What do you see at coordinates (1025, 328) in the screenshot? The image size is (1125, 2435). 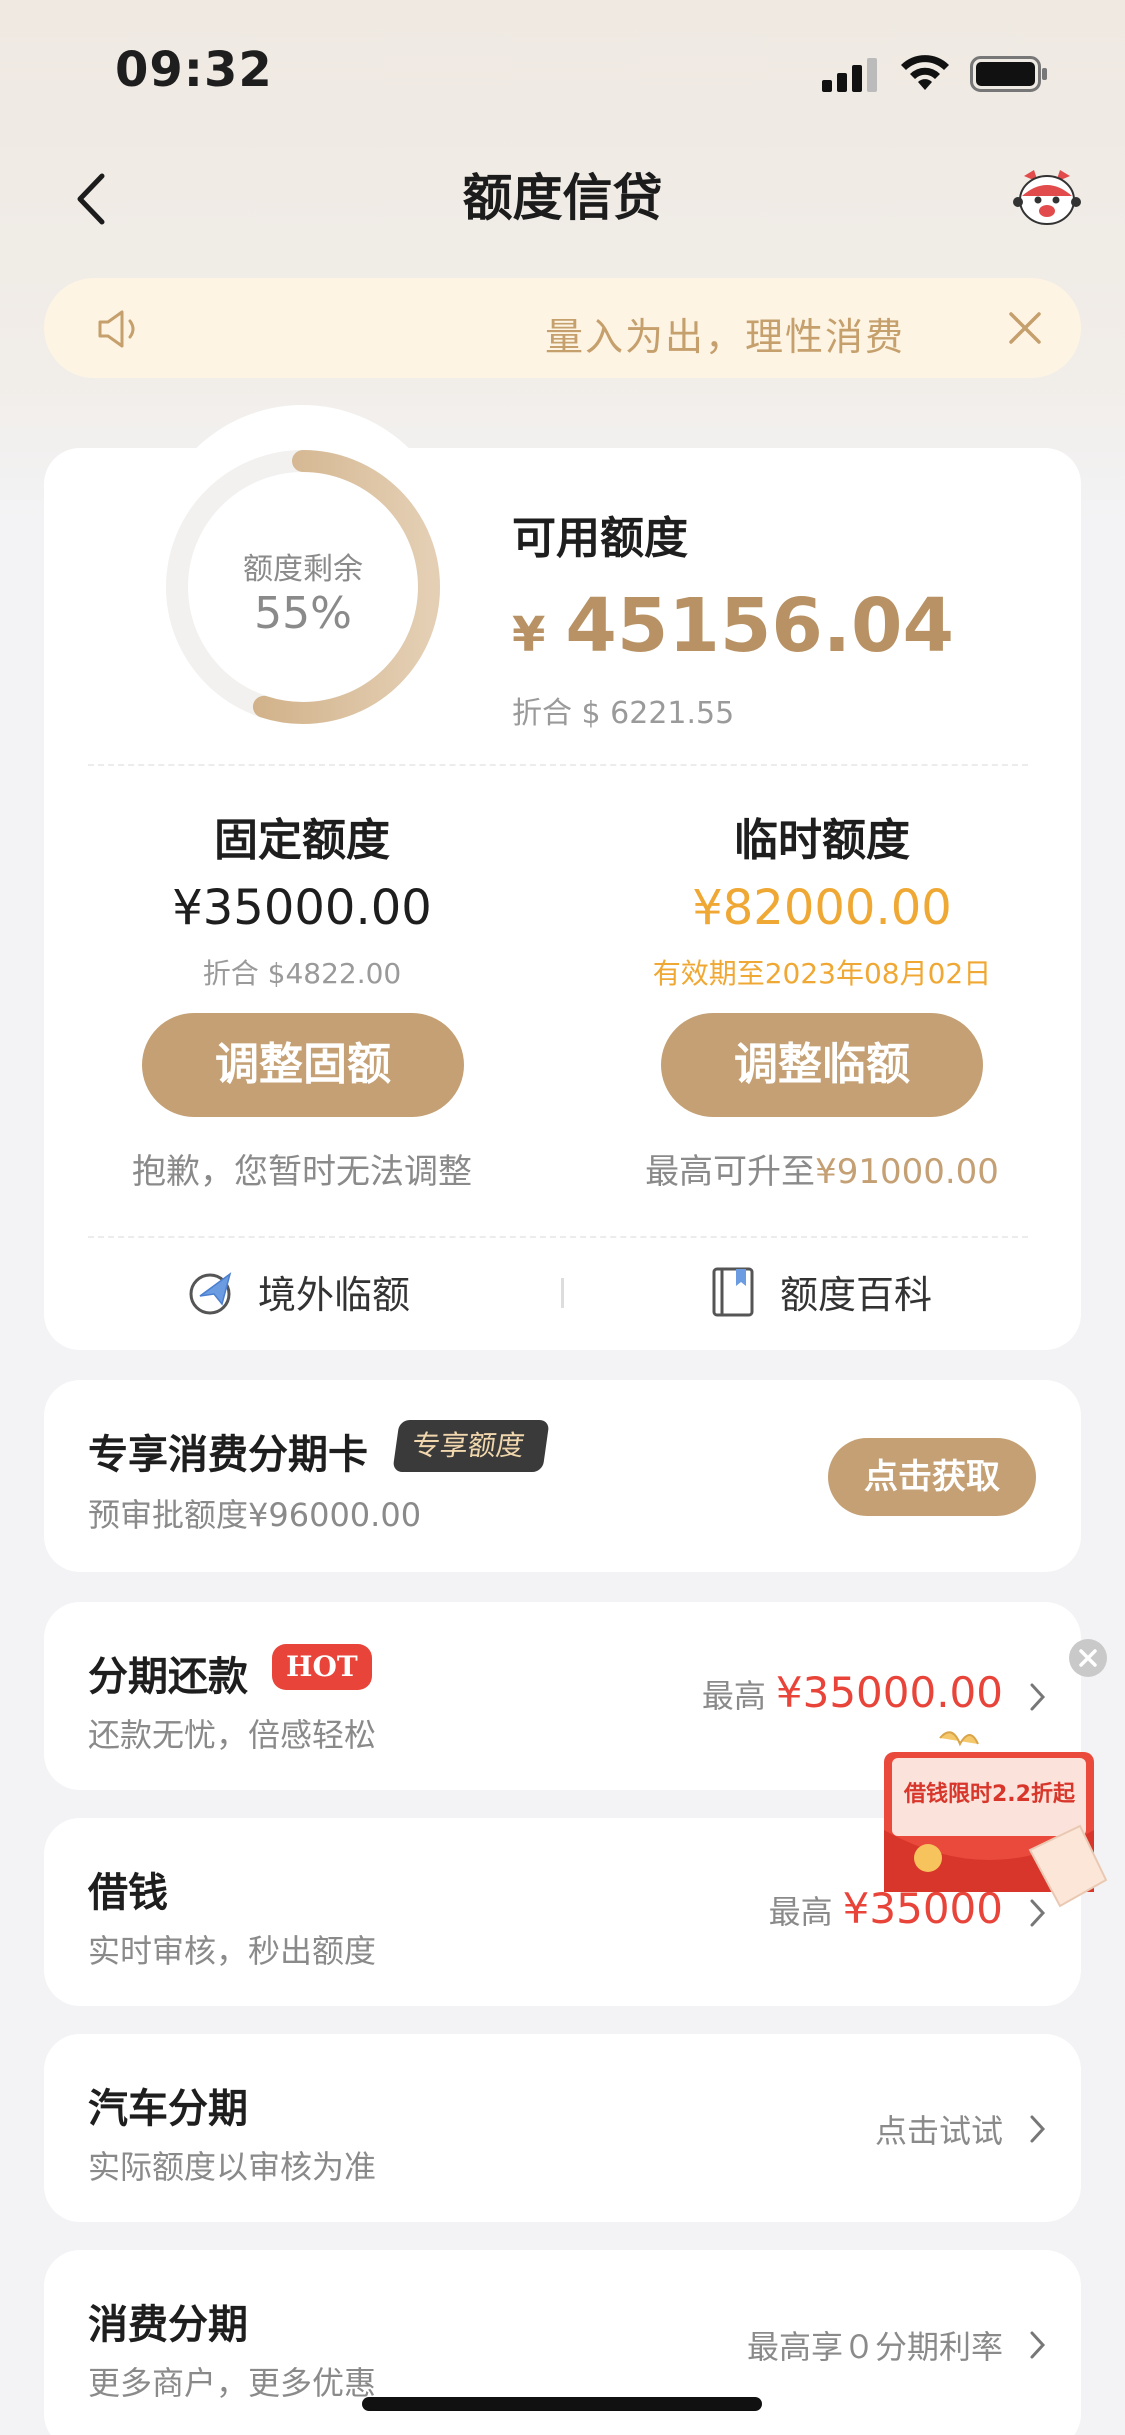 I see `close-icon` at bounding box center [1025, 328].